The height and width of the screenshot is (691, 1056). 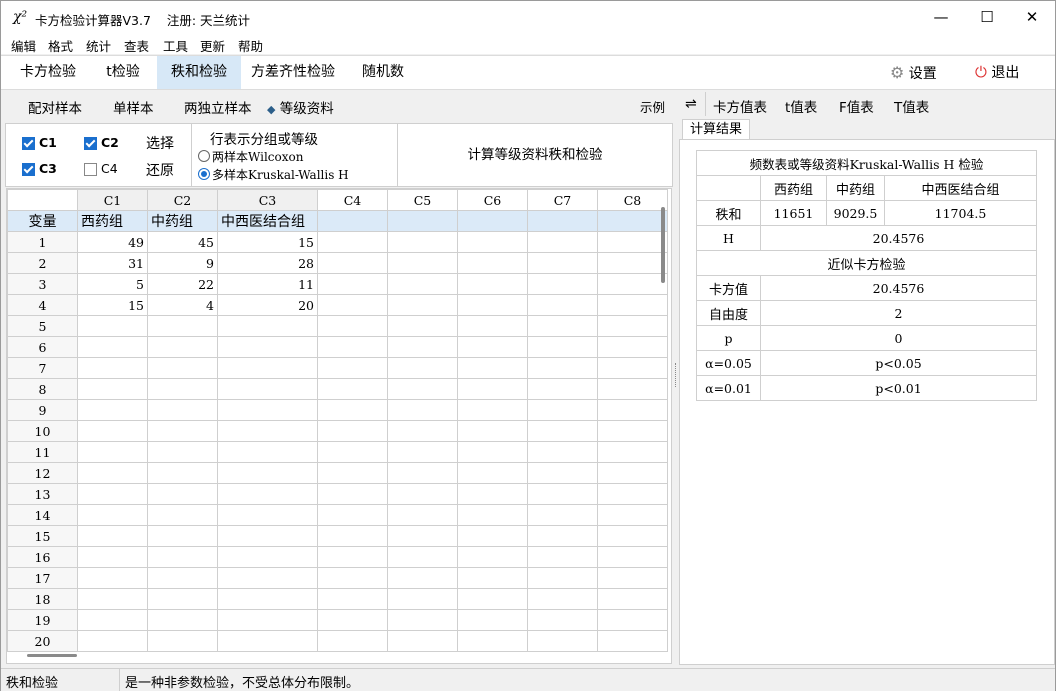 What do you see at coordinates (123, 72) in the screenshot?
I see `tab-t-test: t检验` at bounding box center [123, 72].